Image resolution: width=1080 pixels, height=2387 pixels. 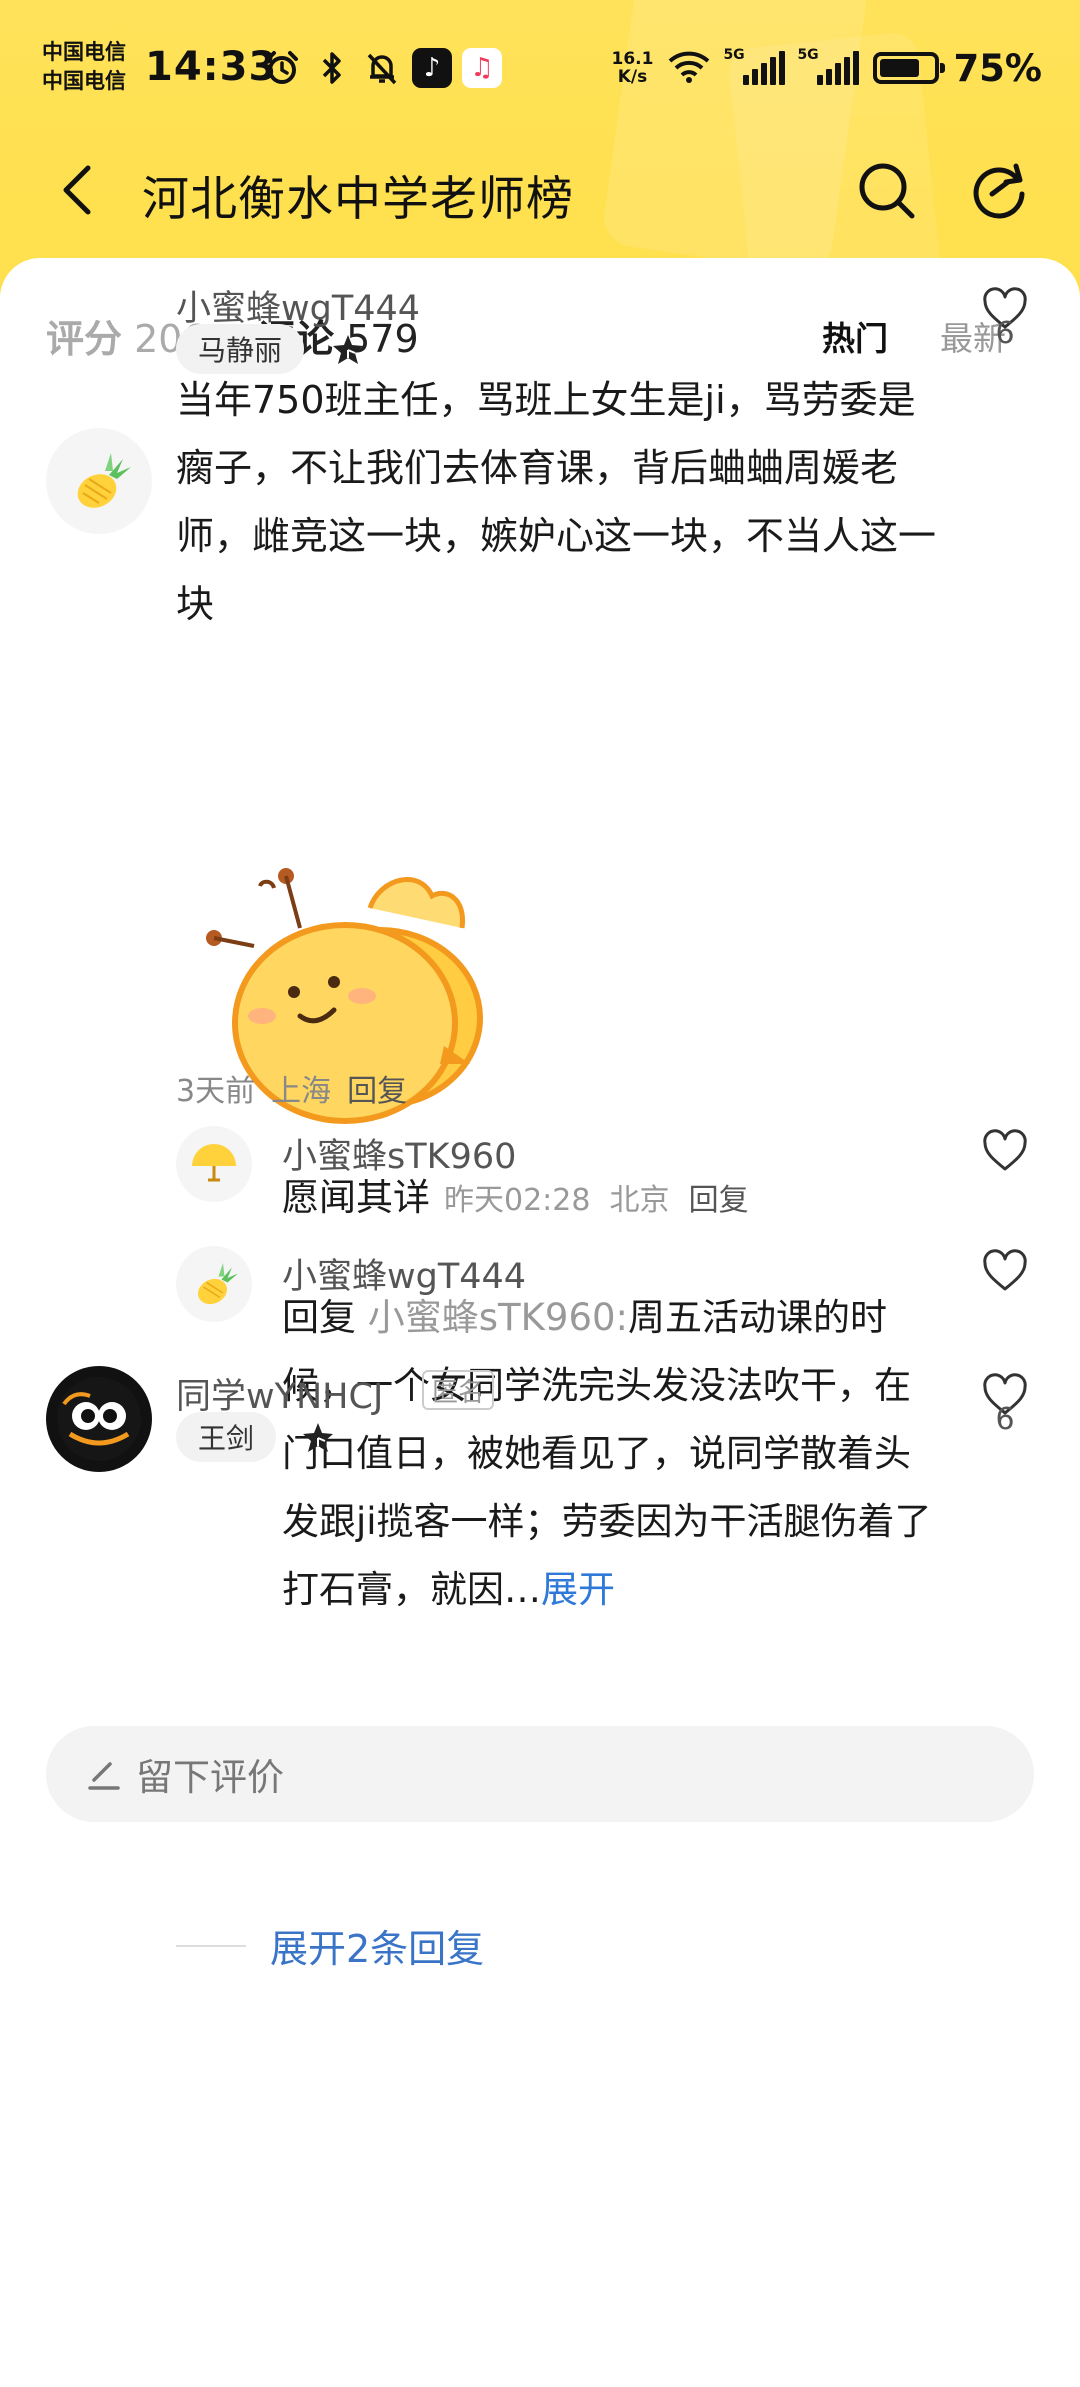 I want to click on reply-body: 愿闻其详, so click(x=356, y=1197).